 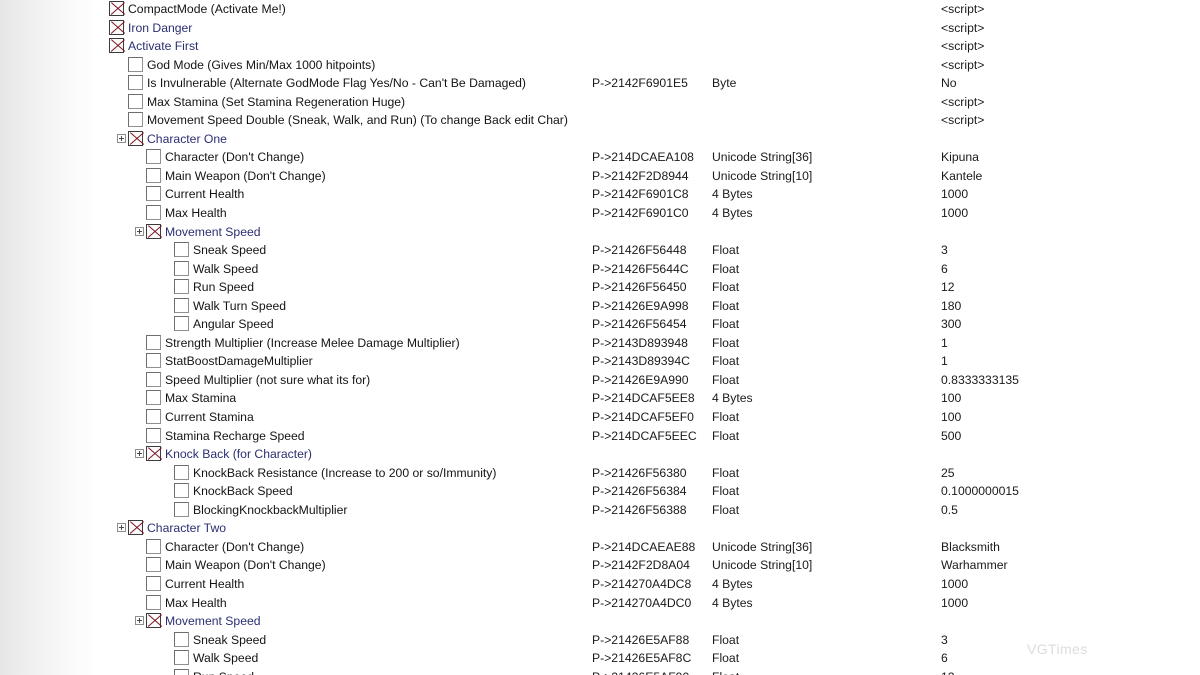 What do you see at coordinates (650, 139) in the screenshot?
I see `table-row: Character One` at bounding box center [650, 139].